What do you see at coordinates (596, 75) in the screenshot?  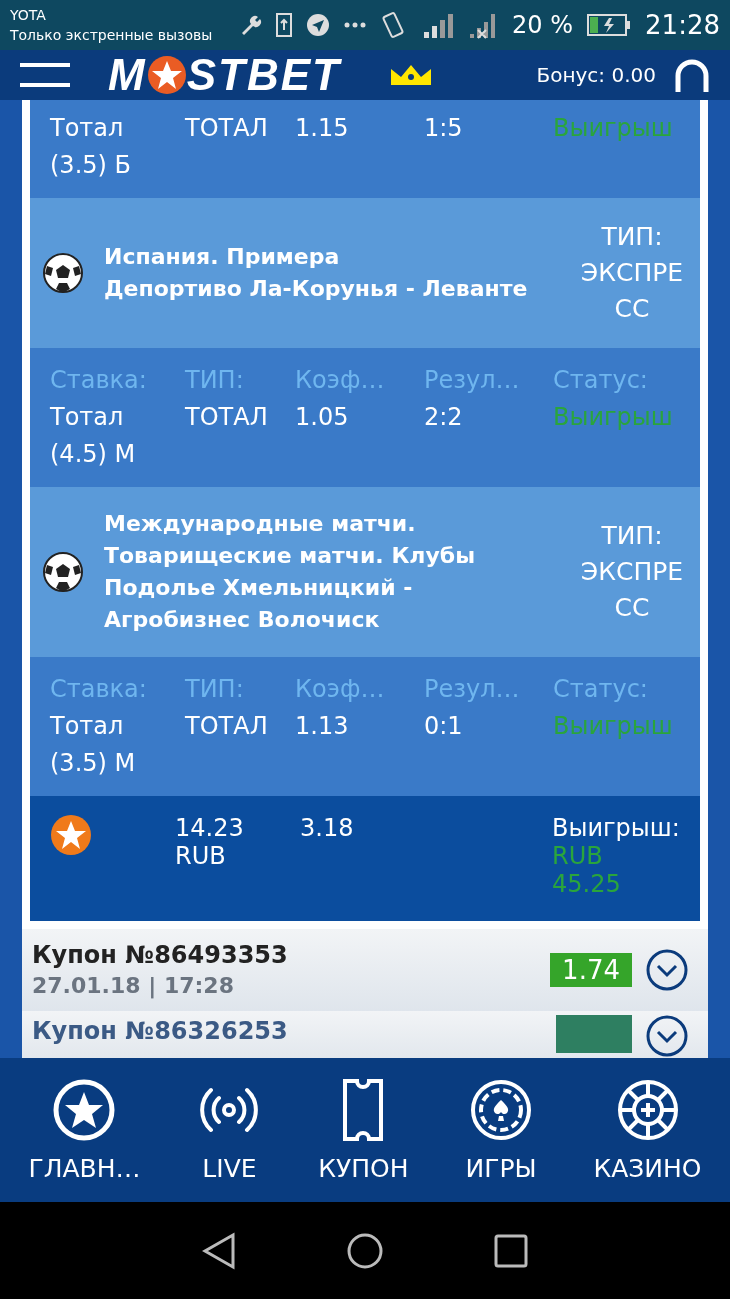 I see `bonus-balance: Бонус: 0.00` at bounding box center [596, 75].